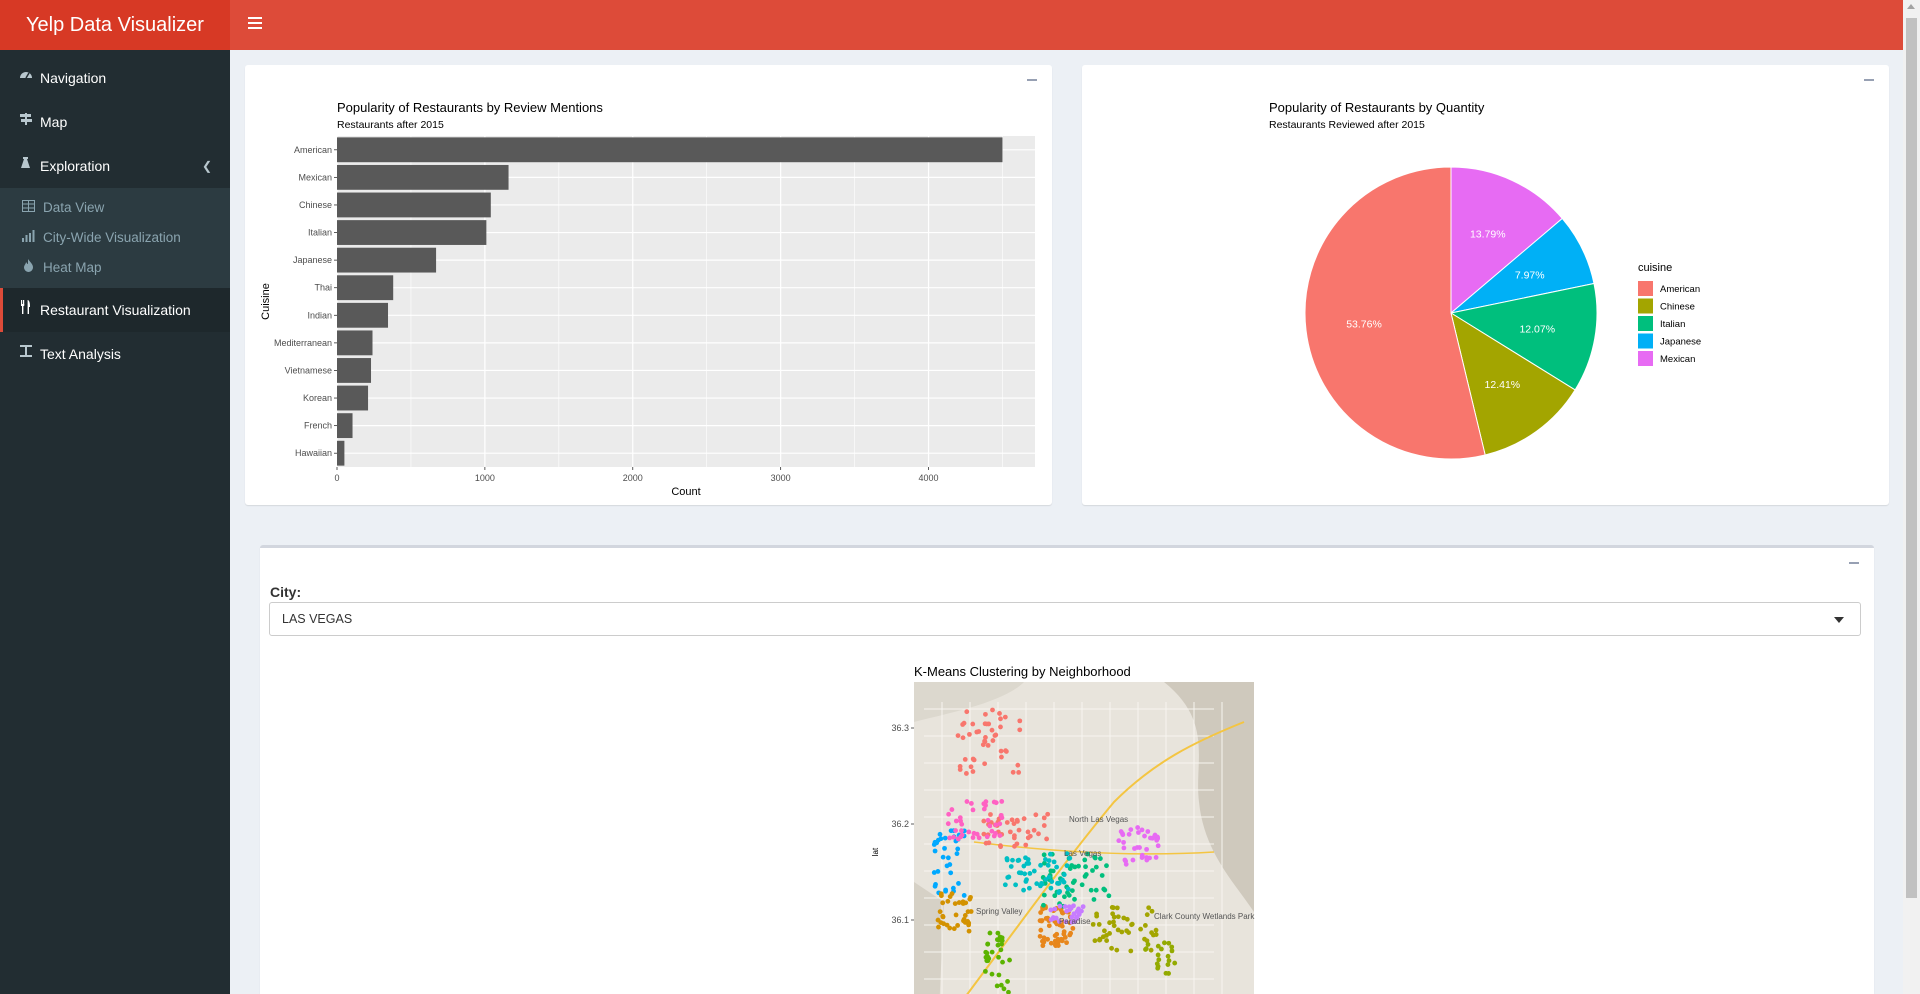 Image resolution: width=1920 pixels, height=994 pixels. Describe the element at coordinates (115, 268) in the screenshot. I see `sidebar-item-heat-map: Heat Map` at that location.